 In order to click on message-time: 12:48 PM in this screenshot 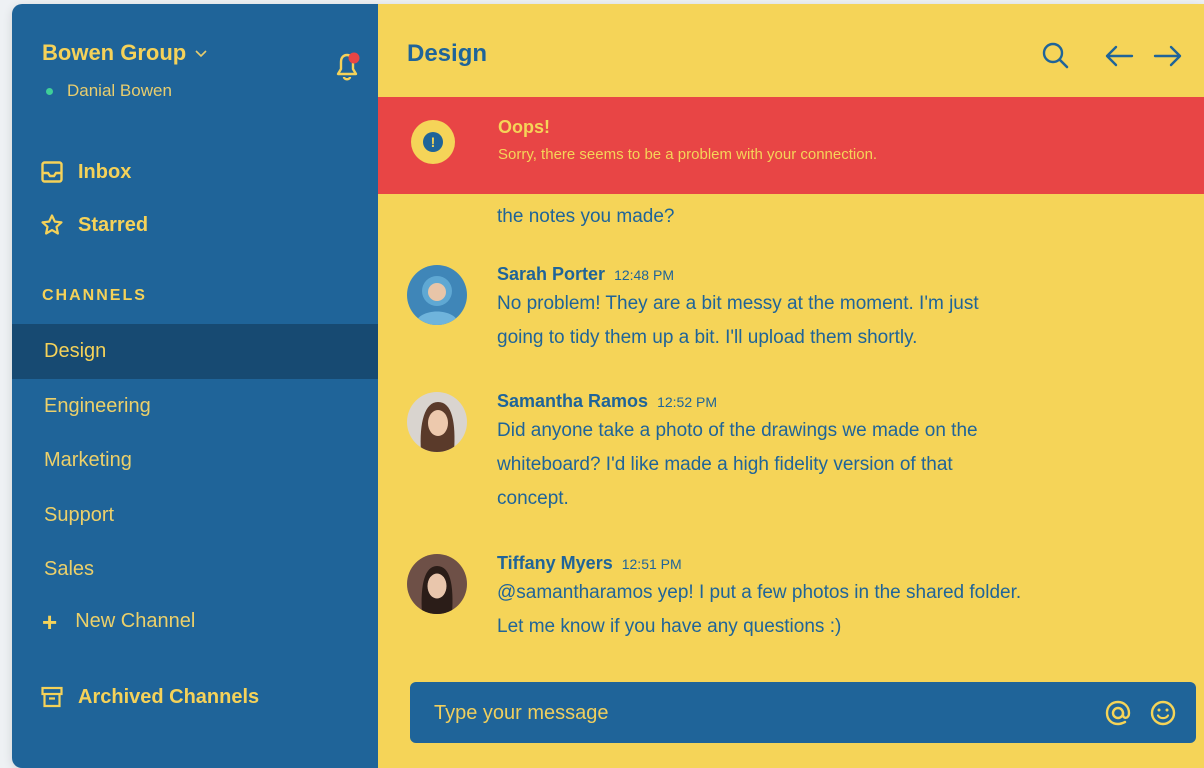, I will do `click(644, 275)`.